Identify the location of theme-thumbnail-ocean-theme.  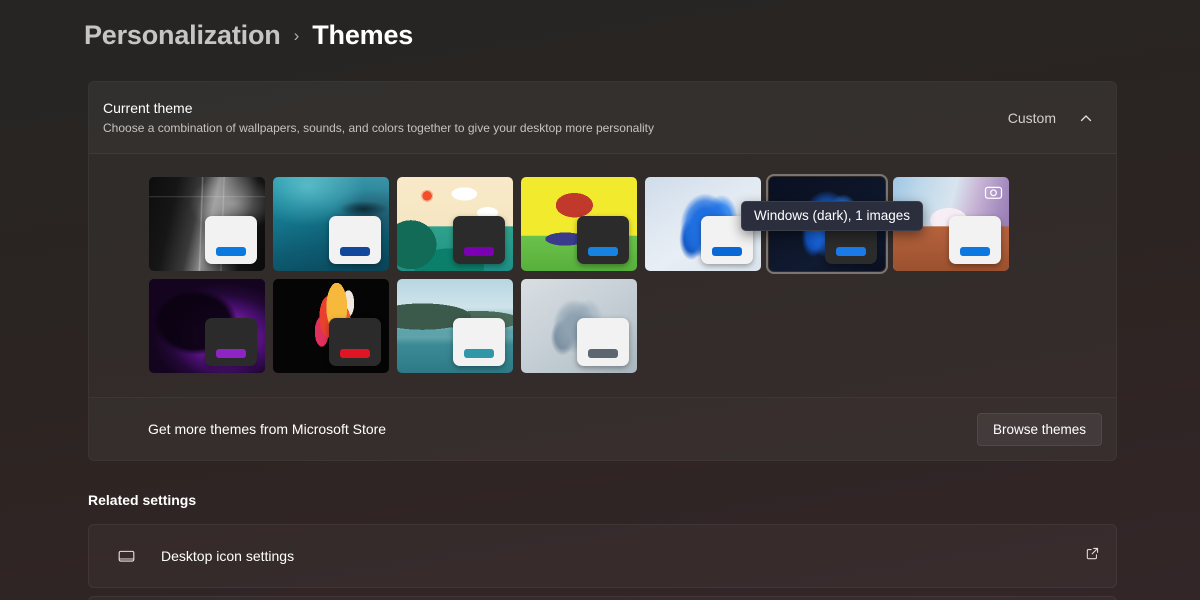
(331, 224).